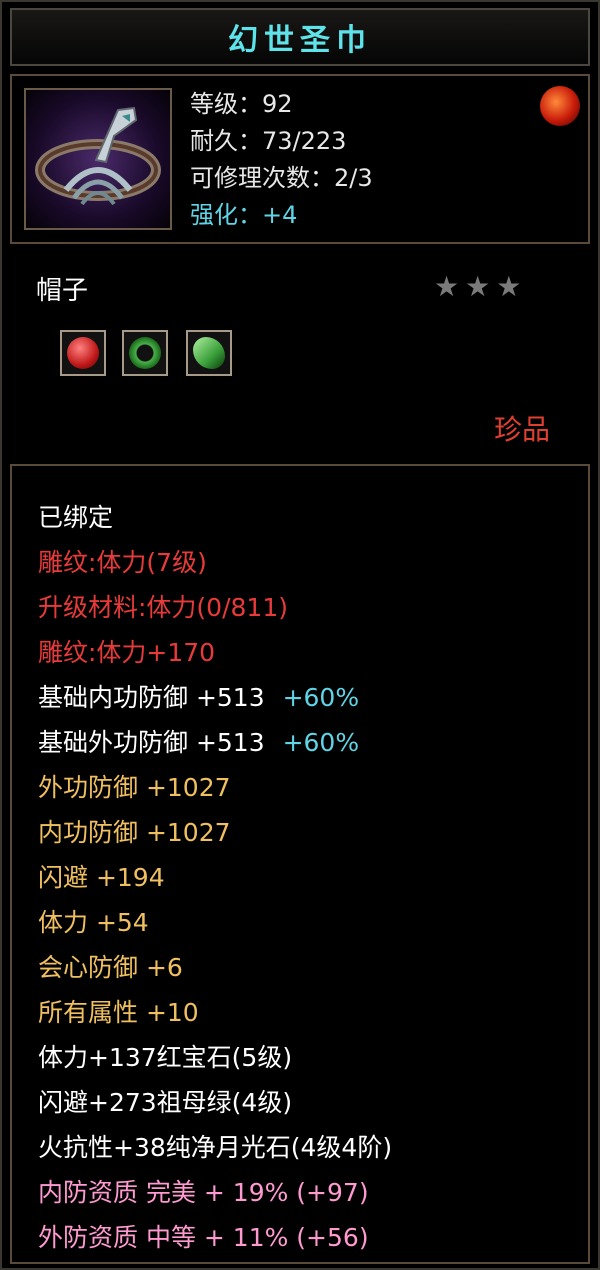 The image size is (600, 1270). I want to click on title-bar: 幻世圣巾, so click(300, 37).